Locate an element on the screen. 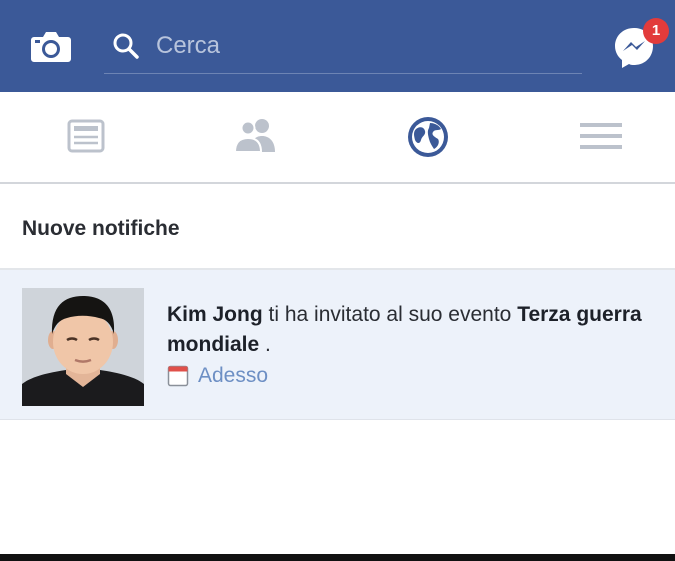 The width and height of the screenshot is (675, 561). notification-badge: 1 is located at coordinates (656, 31).